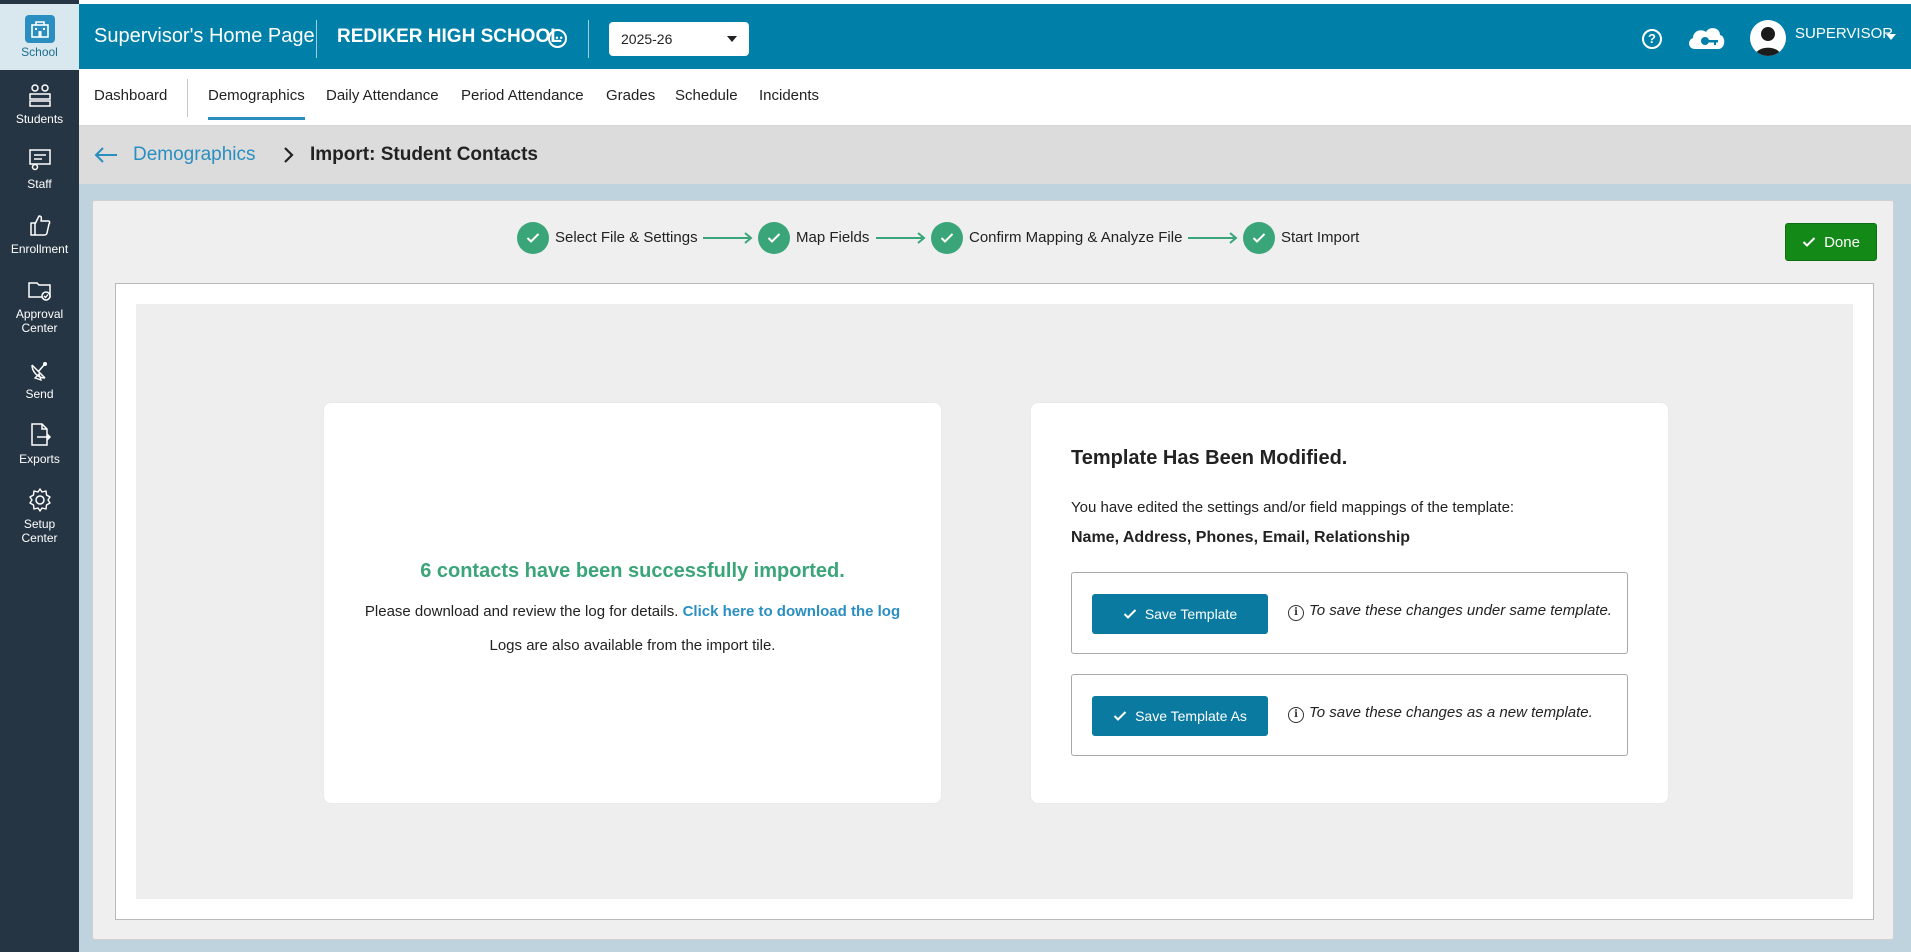 This screenshot has height=952, width=1911. I want to click on user-name: SUPERVISOR, so click(1844, 36).